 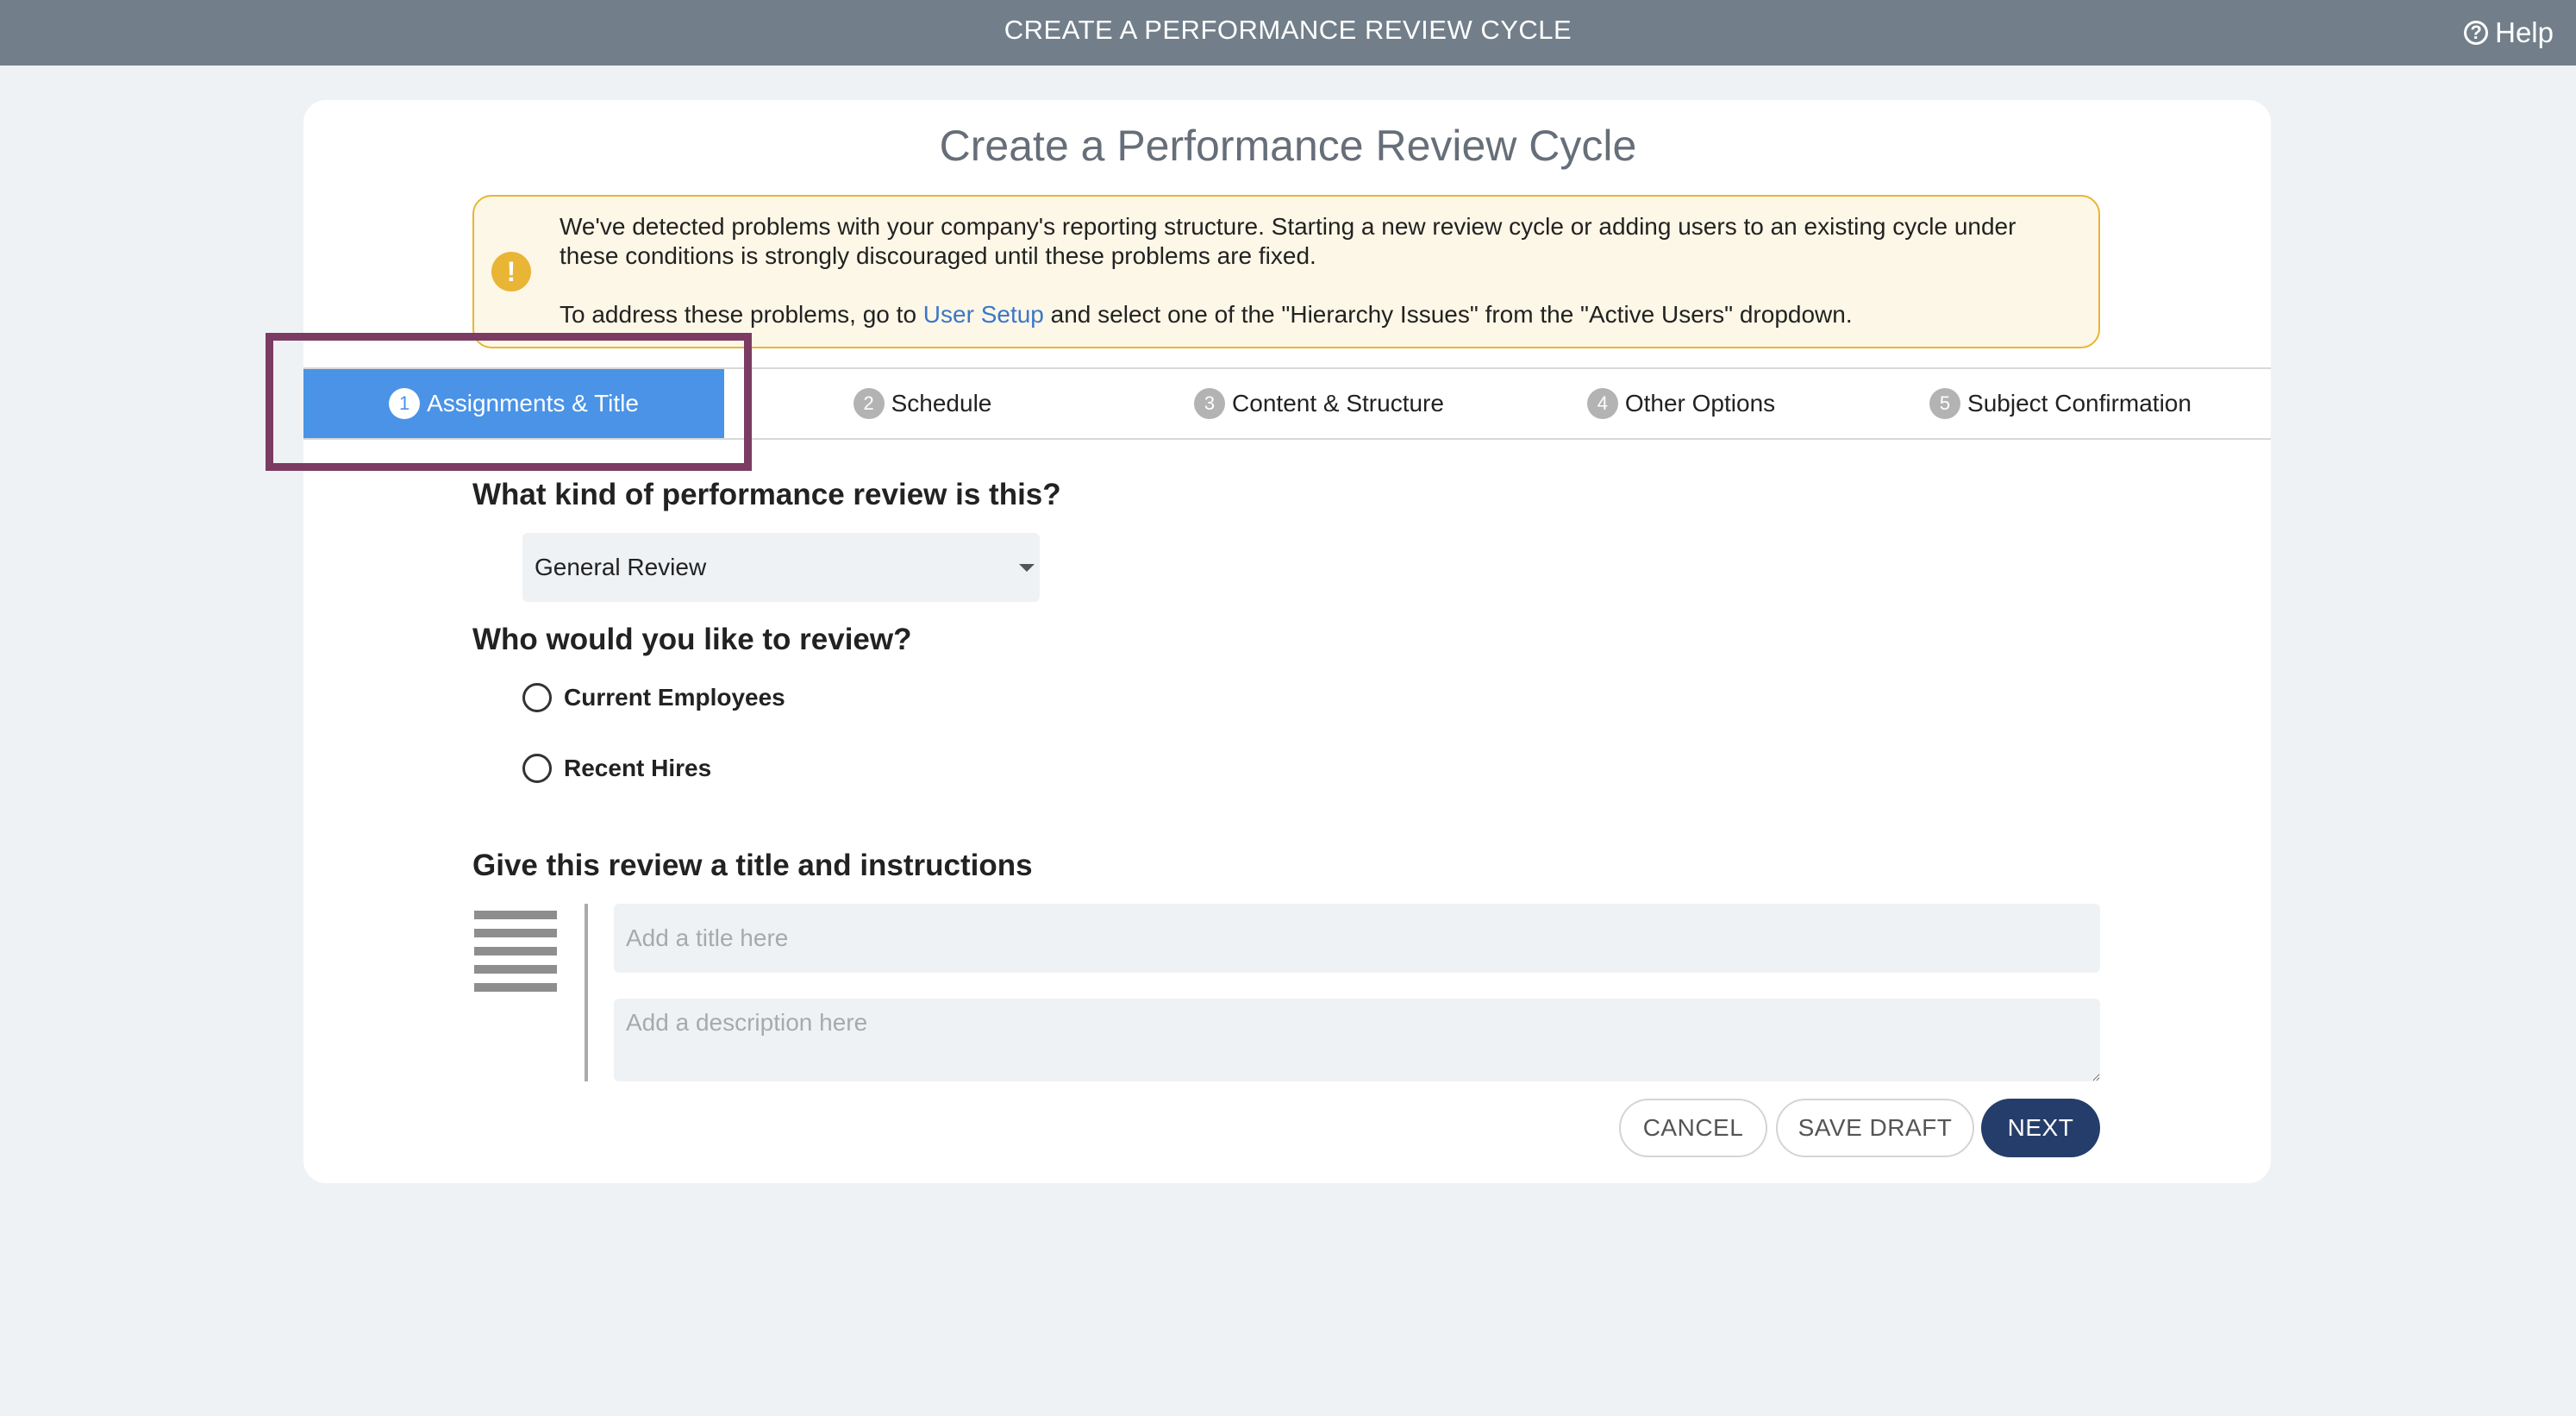 I want to click on warning-line-2-prefix: To address these problems, go to, so click(x=741, y=314).